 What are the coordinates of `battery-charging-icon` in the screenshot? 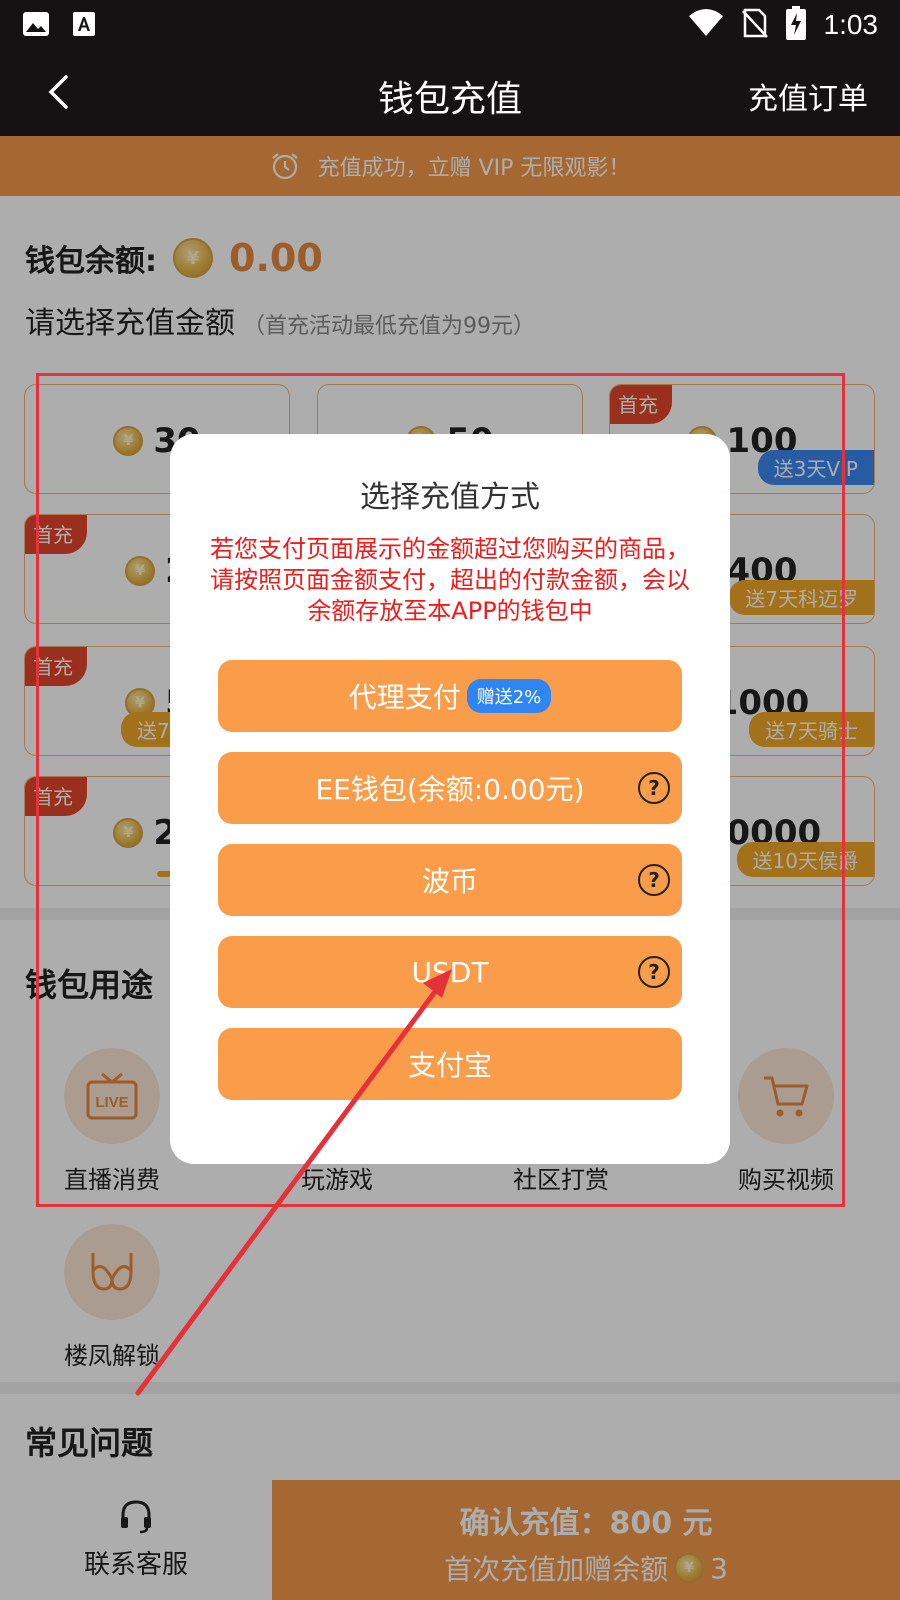 It's located at (795, 25).